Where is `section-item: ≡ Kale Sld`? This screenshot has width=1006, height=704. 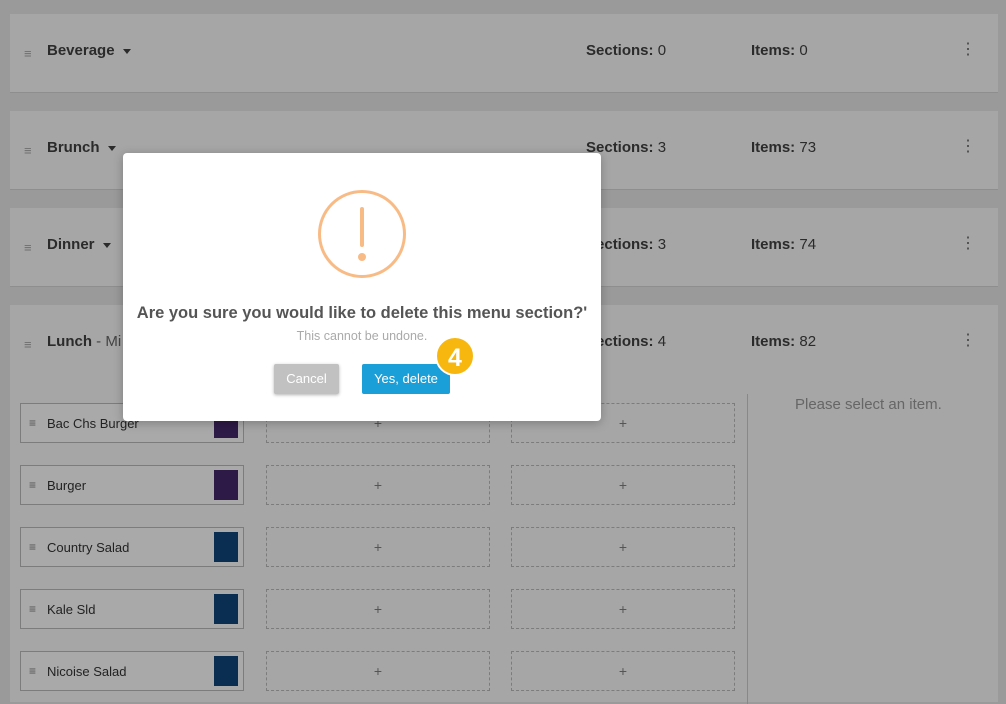
section-item: ≡ Kale Sld is located at coordinates (132, 609).